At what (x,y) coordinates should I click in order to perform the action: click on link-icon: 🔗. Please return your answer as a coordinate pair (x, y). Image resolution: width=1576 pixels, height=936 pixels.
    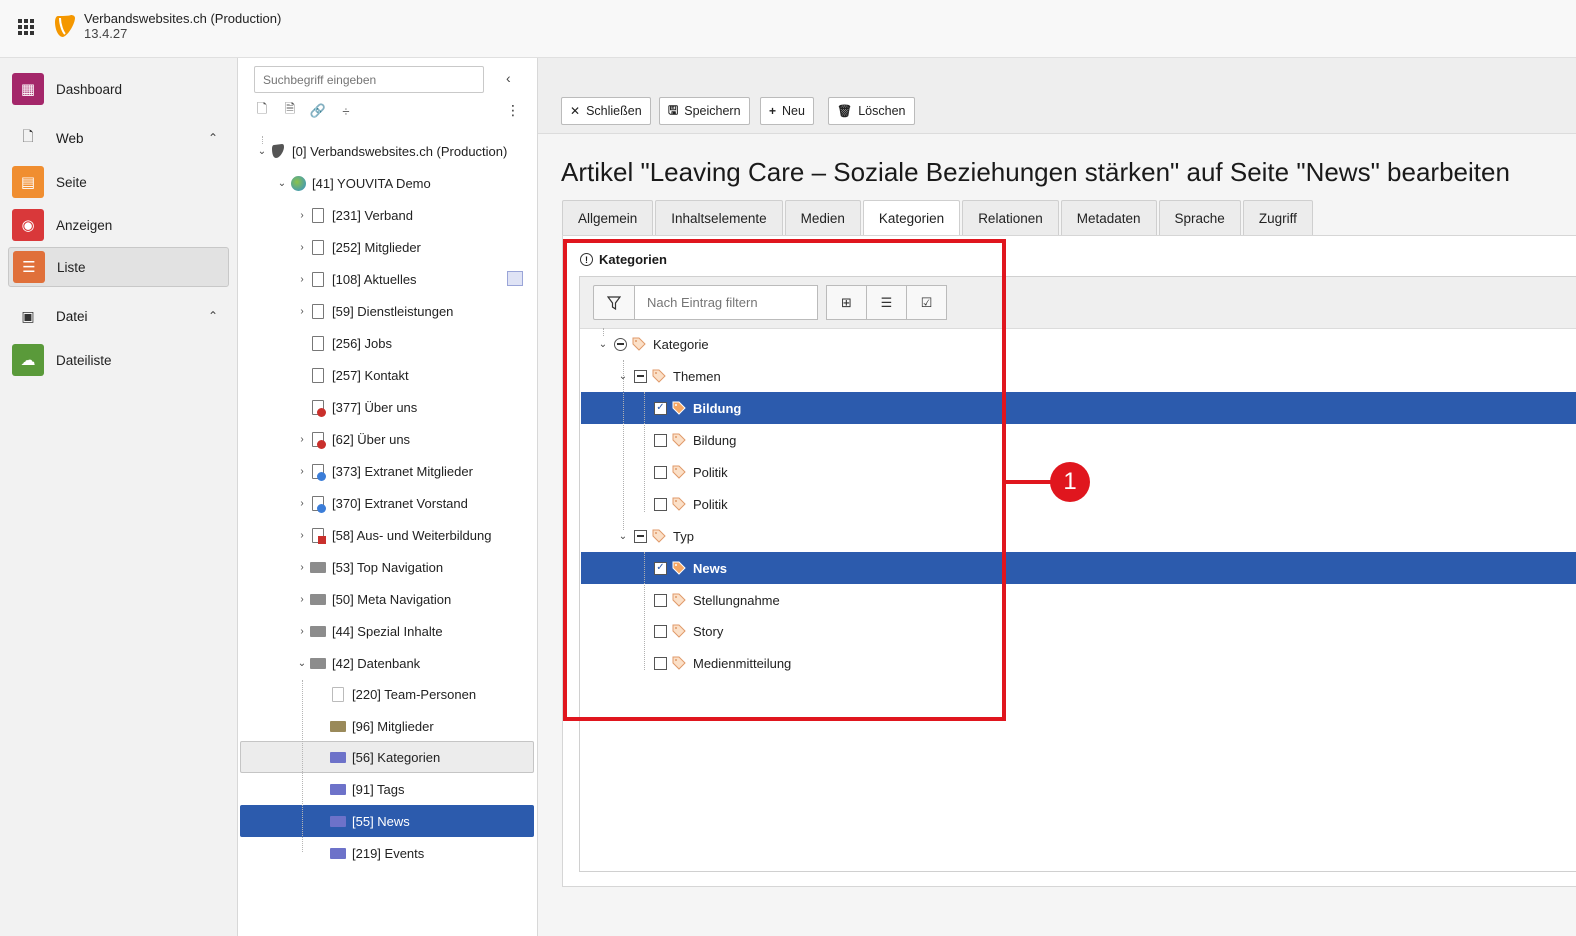
    Looking at the image, I should click on (318, 111).